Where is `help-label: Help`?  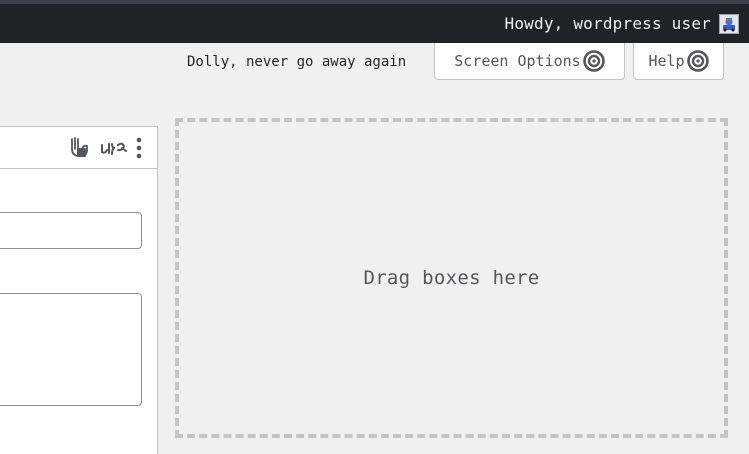 help-label: Help is located at coordinates (666, 61).